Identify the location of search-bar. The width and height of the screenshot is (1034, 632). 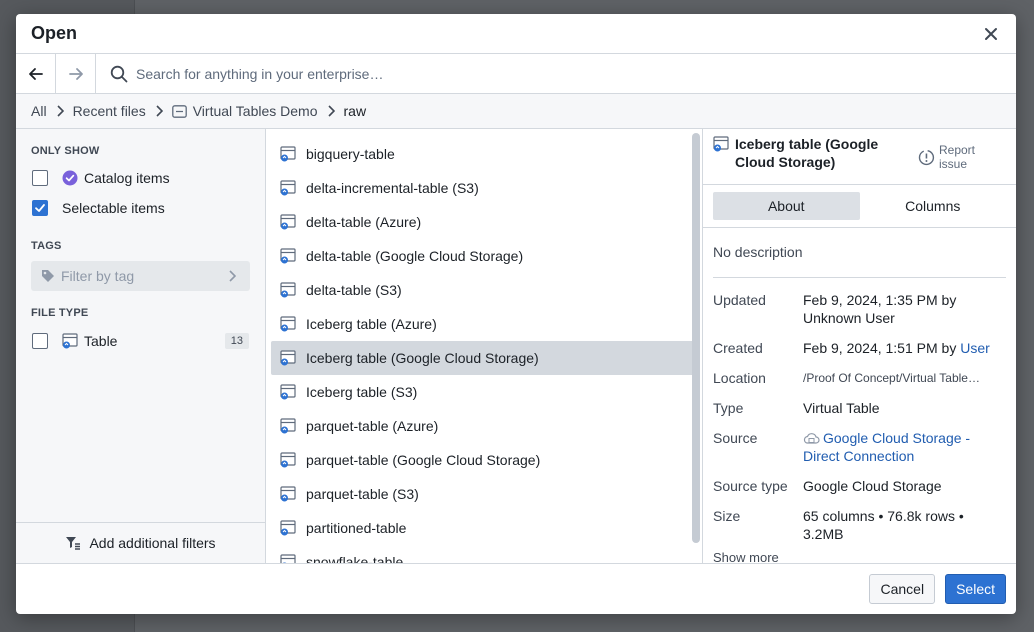
(516, 74).